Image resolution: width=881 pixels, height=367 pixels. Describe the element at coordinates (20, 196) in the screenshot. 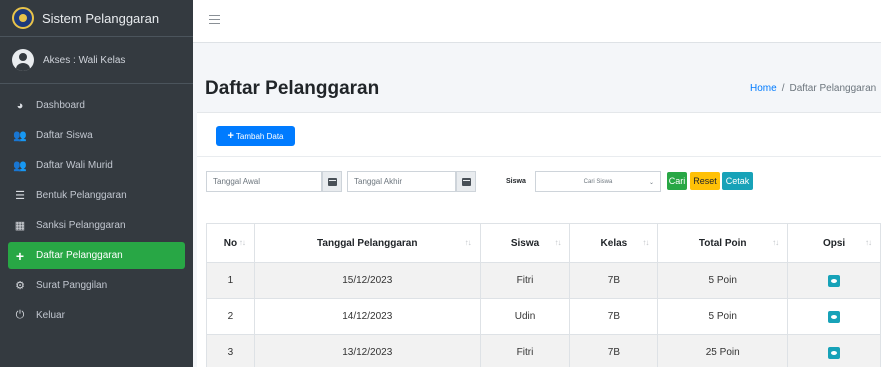

I see `list-icon: ☰` at that location.